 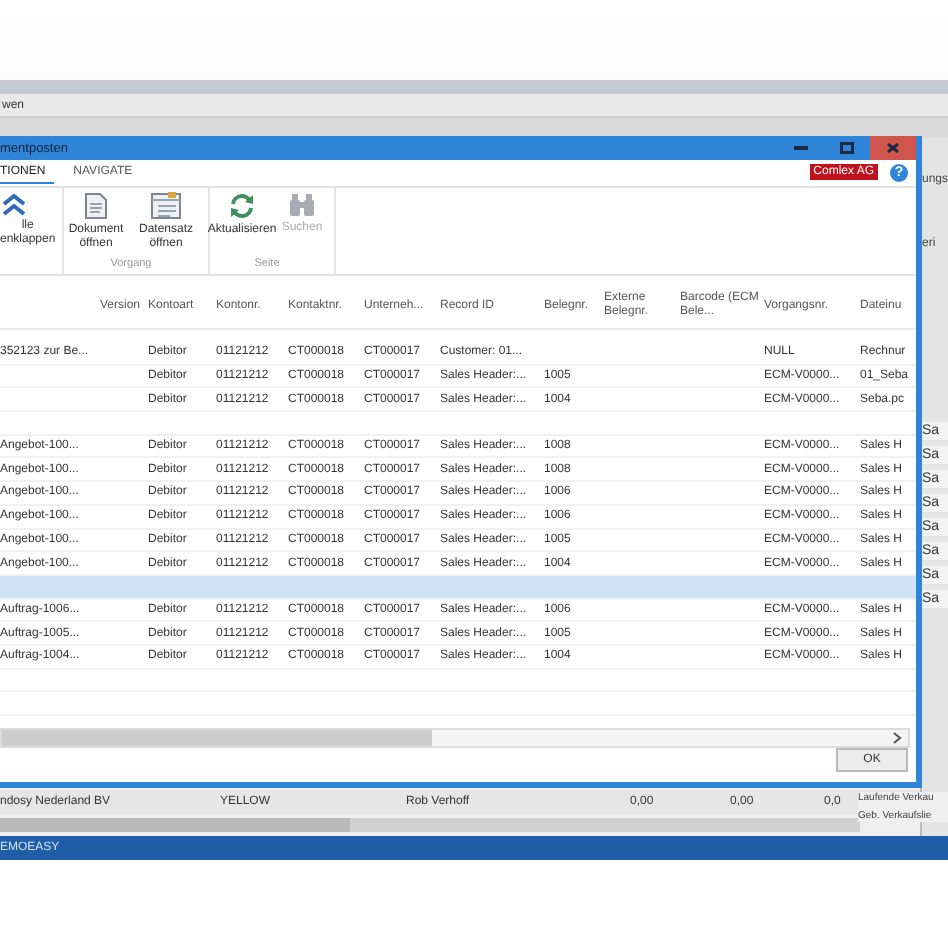 I want to click on document-icon, so click(x=96, y=205).